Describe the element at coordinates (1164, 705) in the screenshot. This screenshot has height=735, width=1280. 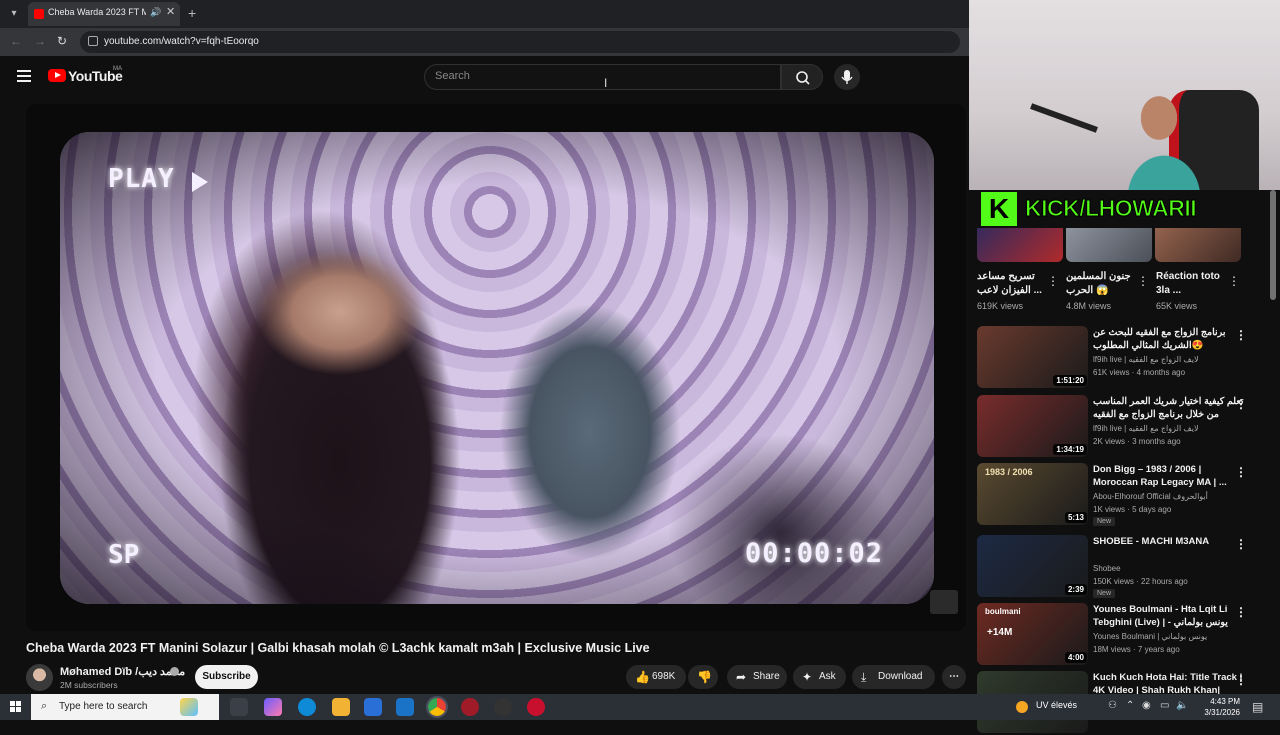
I see `battery-icon: ▭` at that location.